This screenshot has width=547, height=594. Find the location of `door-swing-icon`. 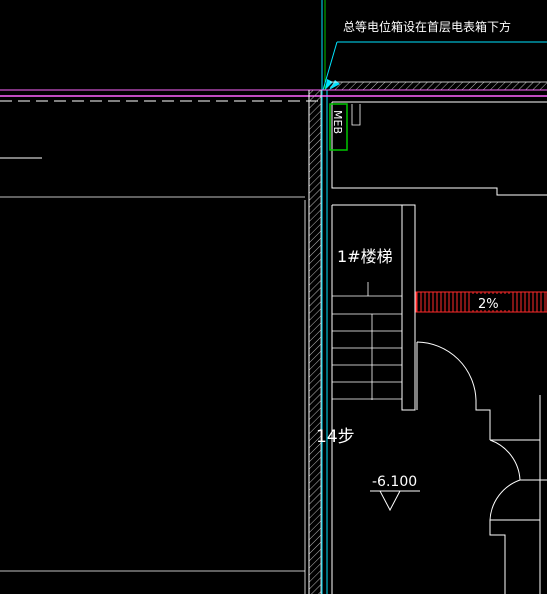

door-swing-icon is located at coordinates (481, 467).